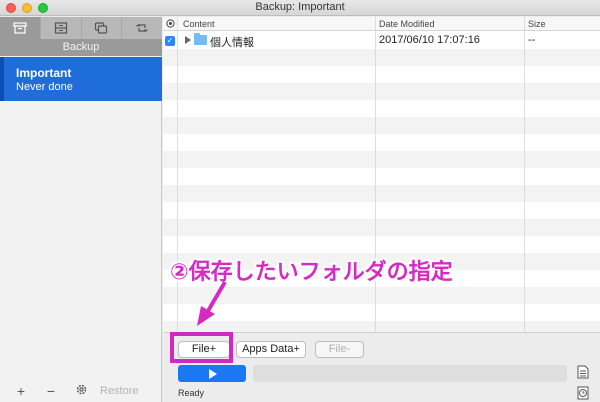 This screenshot has width=600, height=402. Describe the element at coordinates (170, 23) in the screenshot. I see `target-icon` at that location.